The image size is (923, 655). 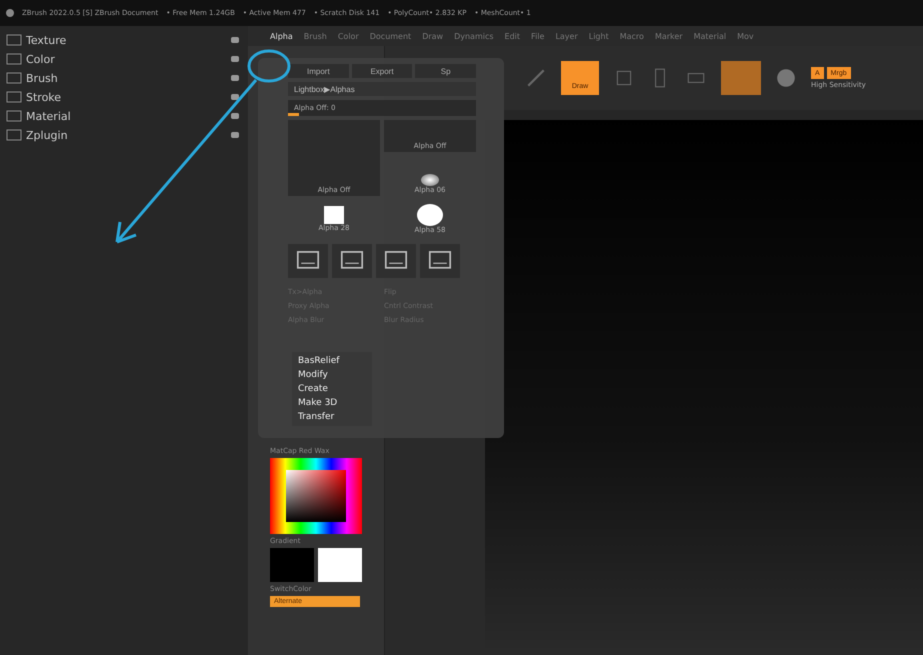 I want to click on popup-button: Import, so click(x=318, y=71).